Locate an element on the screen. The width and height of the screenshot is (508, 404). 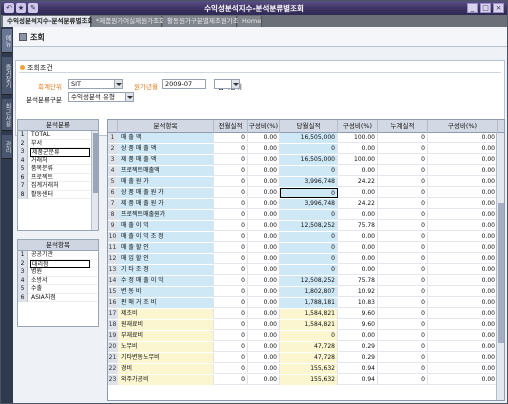
list-item: 6 ASIA지점 is located at coordinates (58, 297).